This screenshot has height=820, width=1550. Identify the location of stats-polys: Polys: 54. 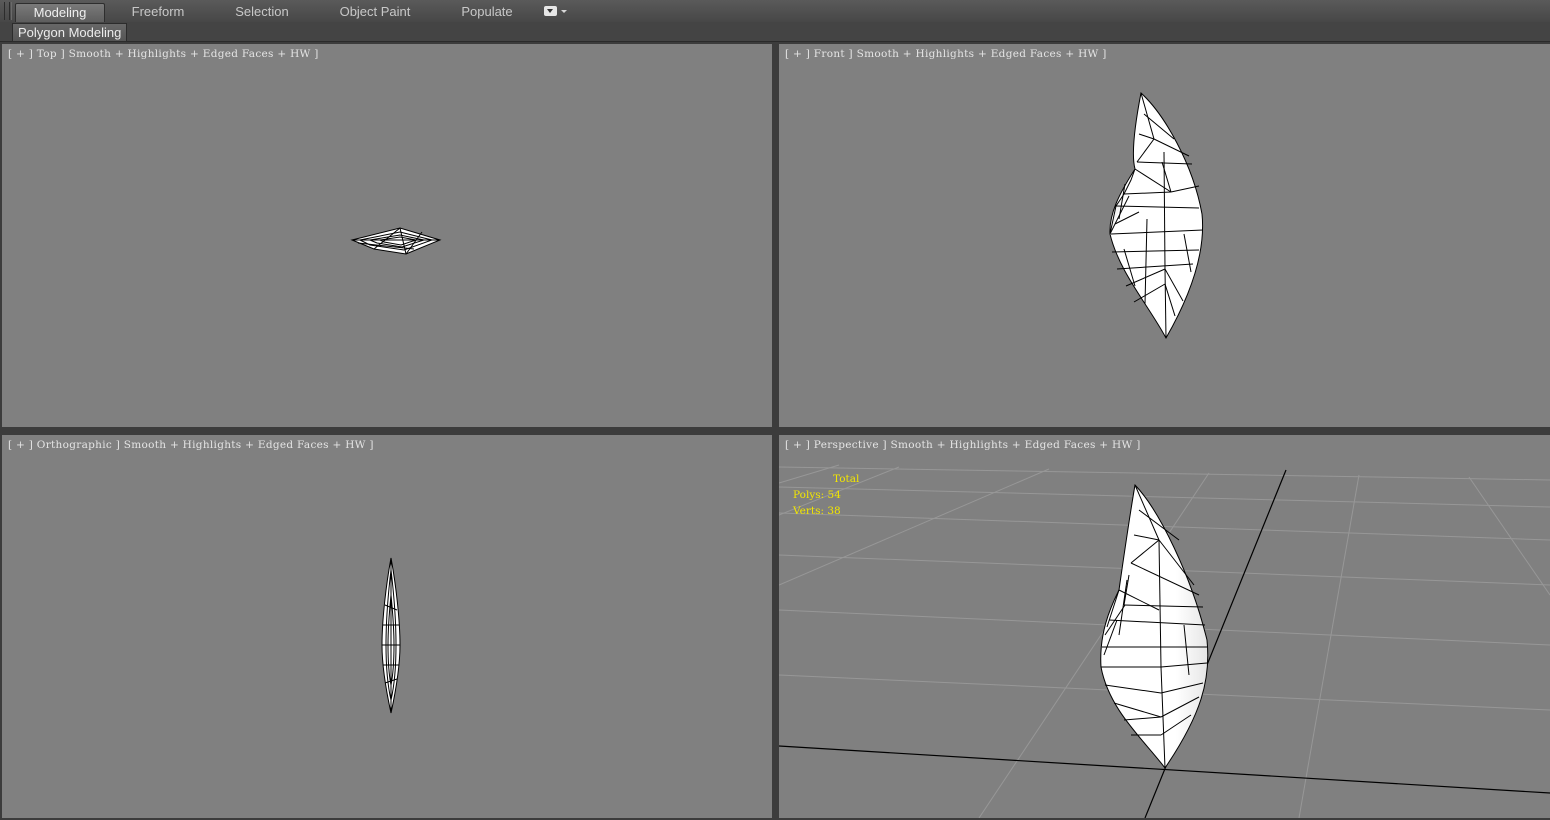
(826, 495).